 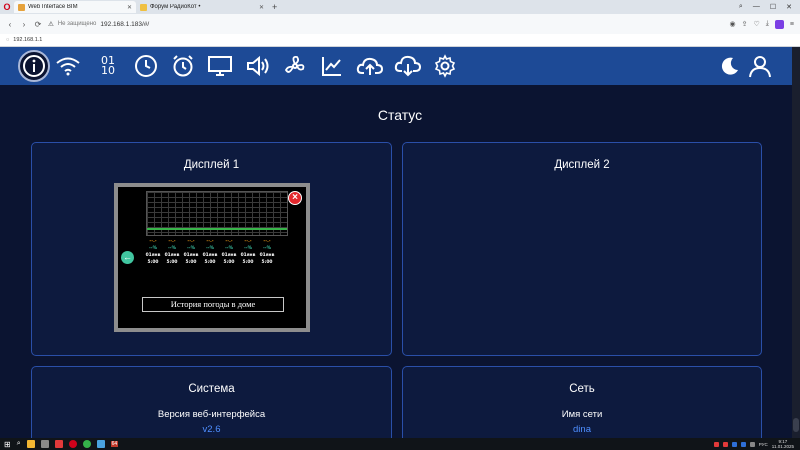 What do you see at coordinates (258, 66) in the screenshot?
I see `speaker-icon` at bounding box center [258, 66].